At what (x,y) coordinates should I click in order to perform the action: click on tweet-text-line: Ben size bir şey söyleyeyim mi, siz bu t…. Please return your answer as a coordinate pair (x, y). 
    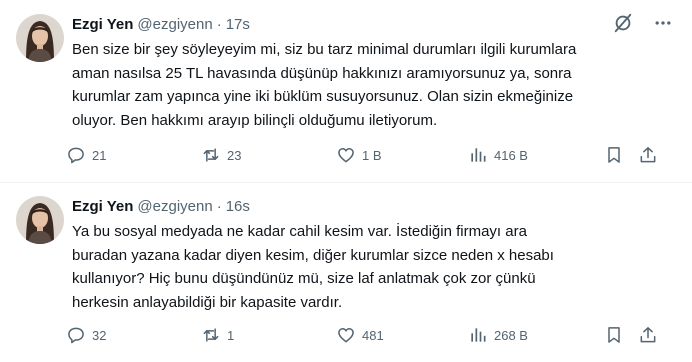
    Looking at the image, I should click on (324, 49).